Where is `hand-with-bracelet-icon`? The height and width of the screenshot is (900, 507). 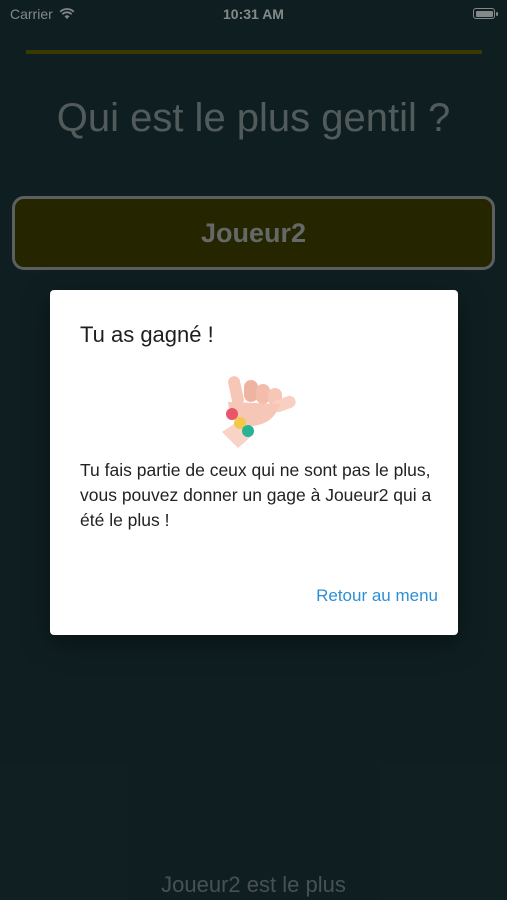
hand-with-bracelet-icon is located at coordinates (259, 412).